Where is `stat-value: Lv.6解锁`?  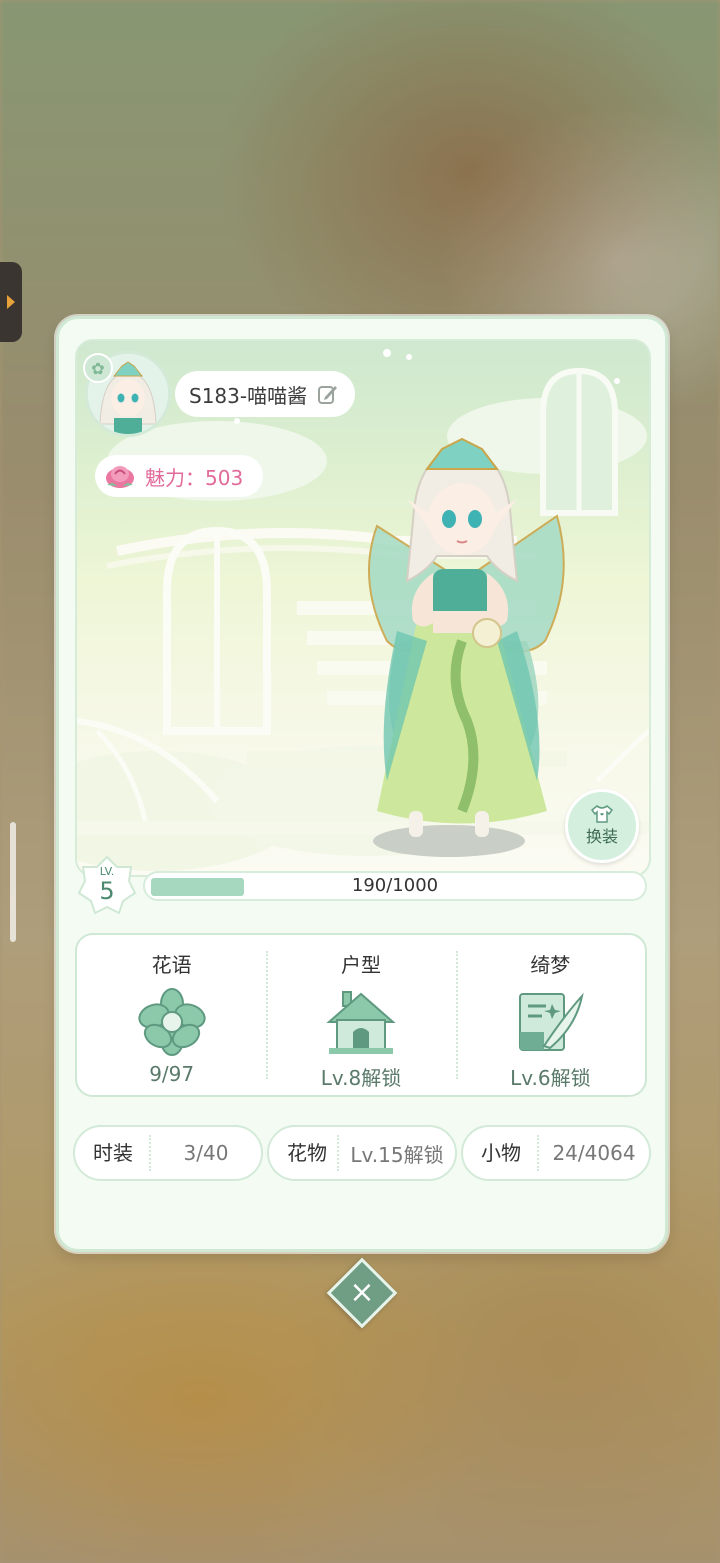
stat-value: Lv.6解锁 is located at coordinates (550, 1078).